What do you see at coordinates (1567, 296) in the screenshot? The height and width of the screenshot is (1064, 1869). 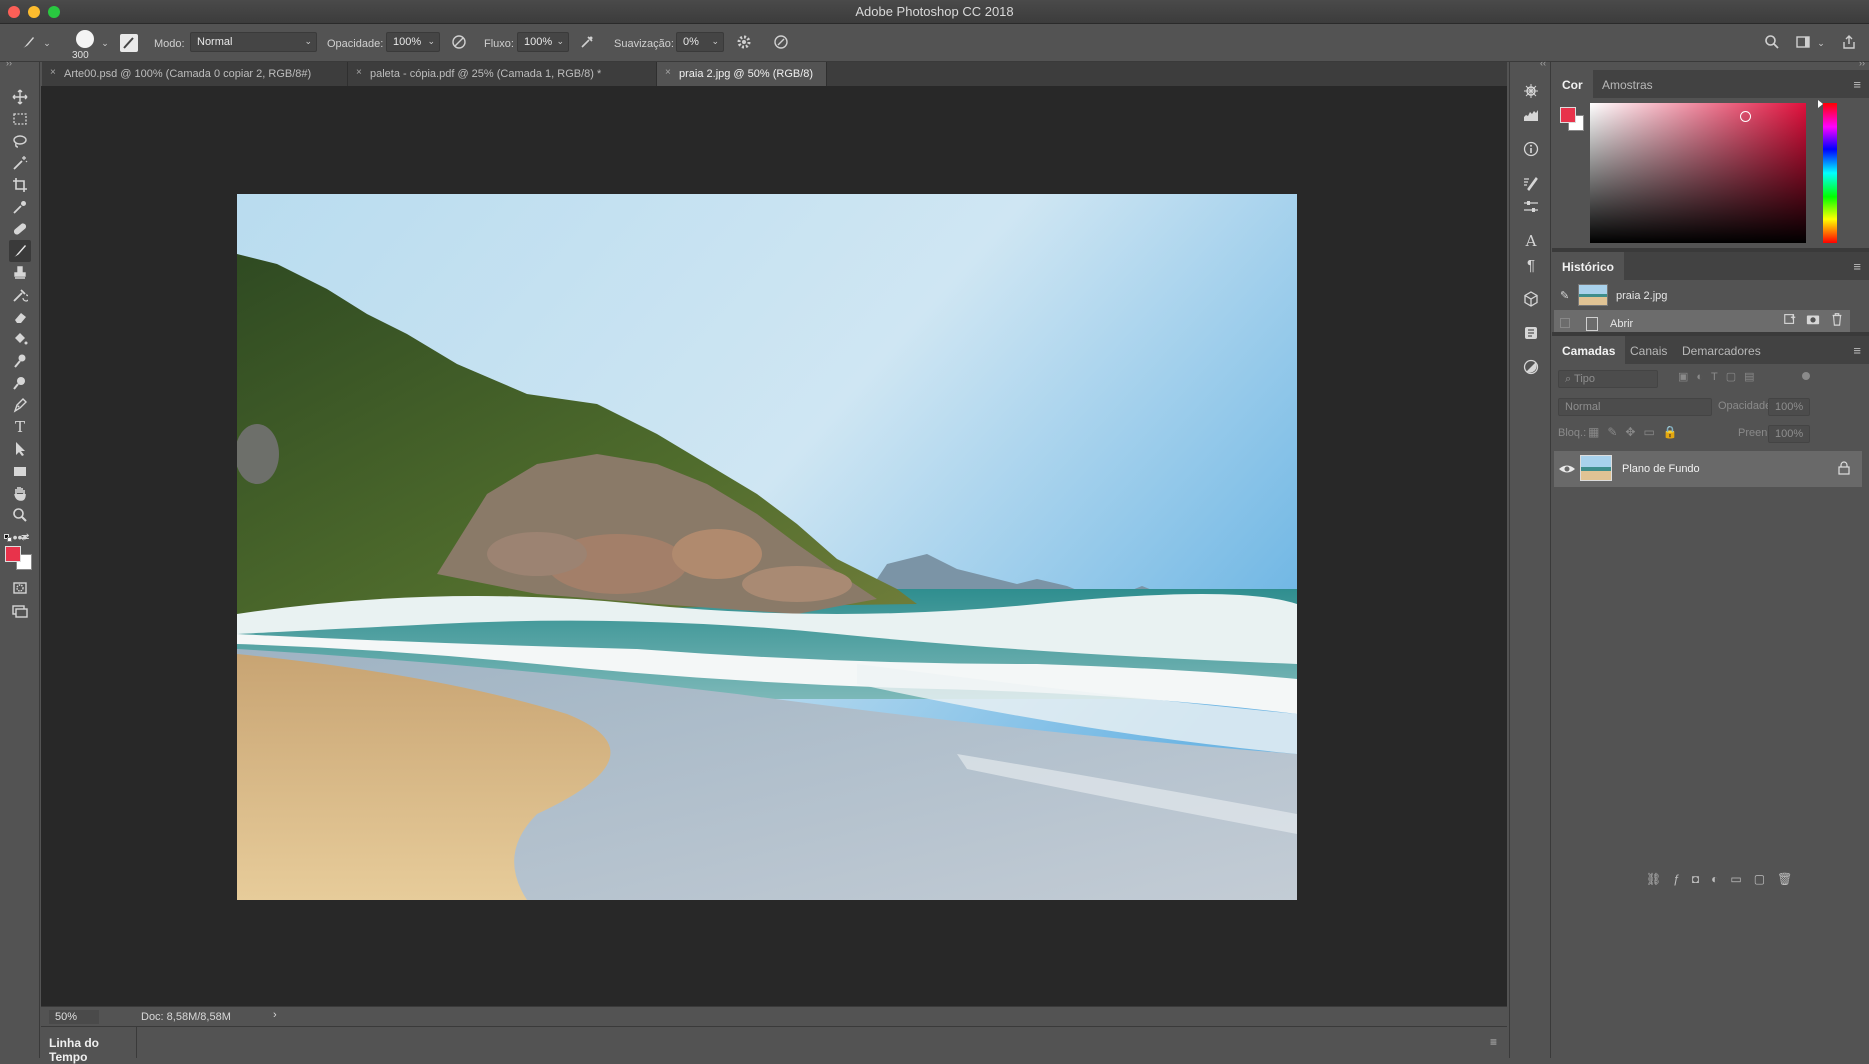 I see `history-brush-source-icon: ✎` at bounding box center [1567, 296].